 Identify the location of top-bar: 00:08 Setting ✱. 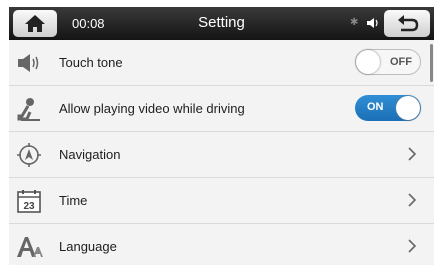
(221, 23).